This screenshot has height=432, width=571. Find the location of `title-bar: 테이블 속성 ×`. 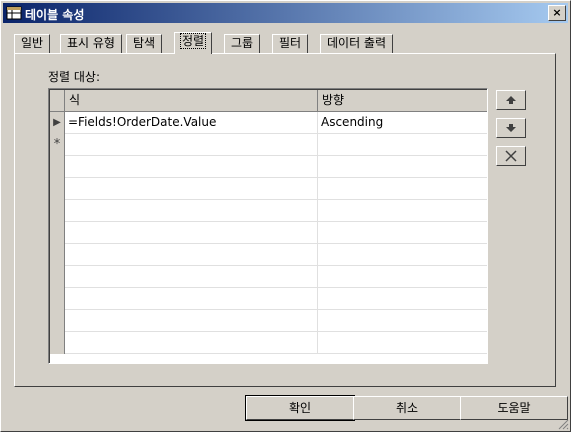

title-bar: 테이블 속성 × is located at coordinates (285, 13).